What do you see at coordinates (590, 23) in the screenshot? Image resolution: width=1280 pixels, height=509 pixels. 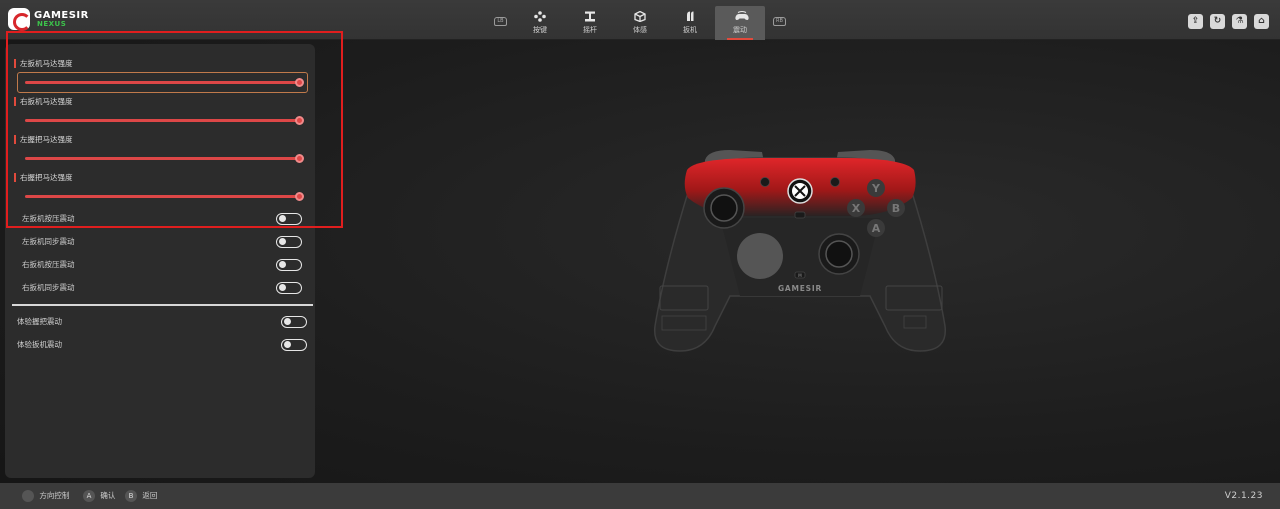 I see `tab-joystick: 摇杆` at bounding box center [590, 23].